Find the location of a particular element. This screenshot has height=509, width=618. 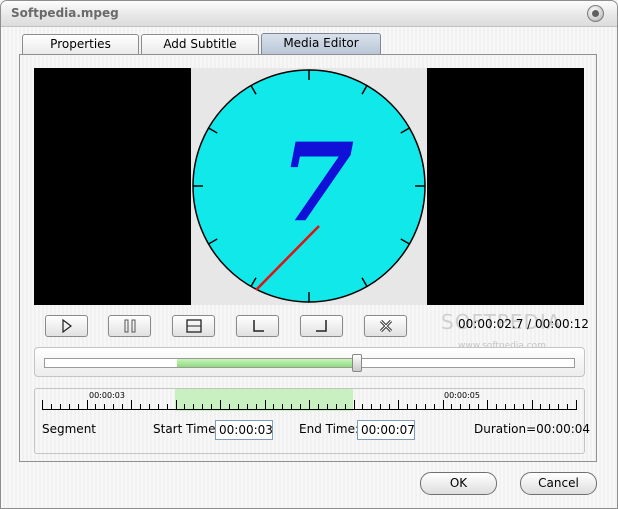

mark-start-button is located at coordinates (257, 326).